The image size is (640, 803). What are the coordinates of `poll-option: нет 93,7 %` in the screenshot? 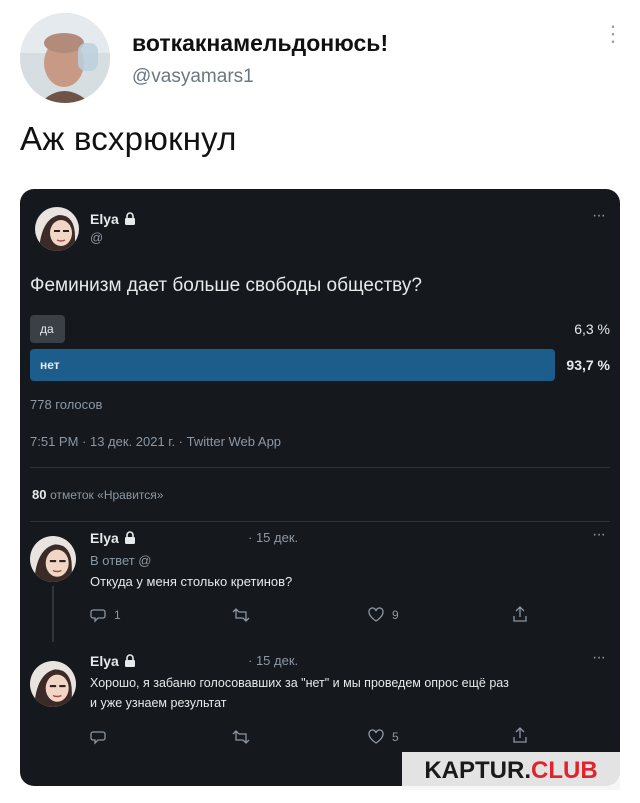 It's located at (320, 365).